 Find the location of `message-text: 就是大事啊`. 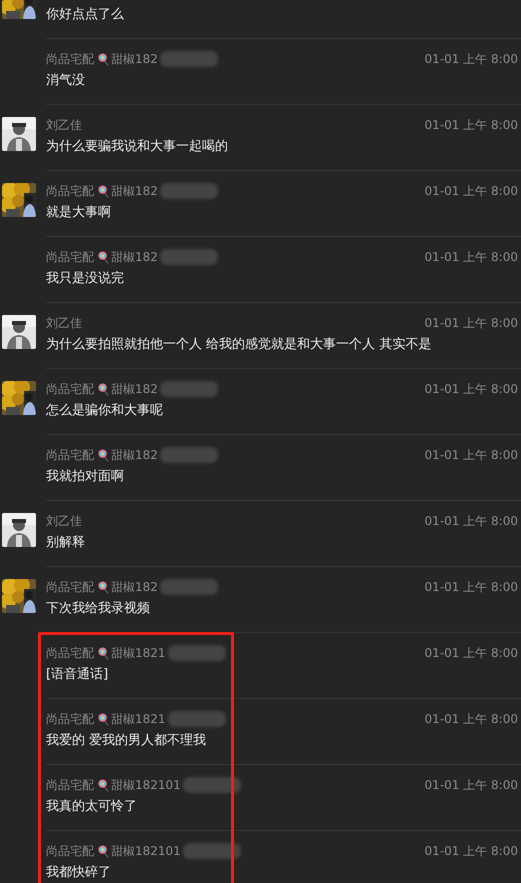

message-text: 就是大事啊 is located at coordinates (79, 213).